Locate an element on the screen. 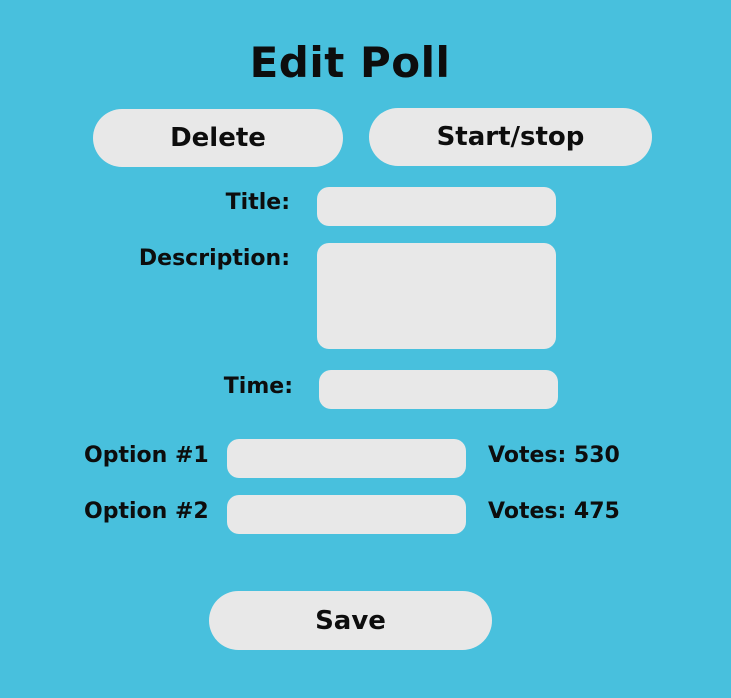 This screenshot has height=698, width=731. description-label: Description: is located at coordinates (214, 258).